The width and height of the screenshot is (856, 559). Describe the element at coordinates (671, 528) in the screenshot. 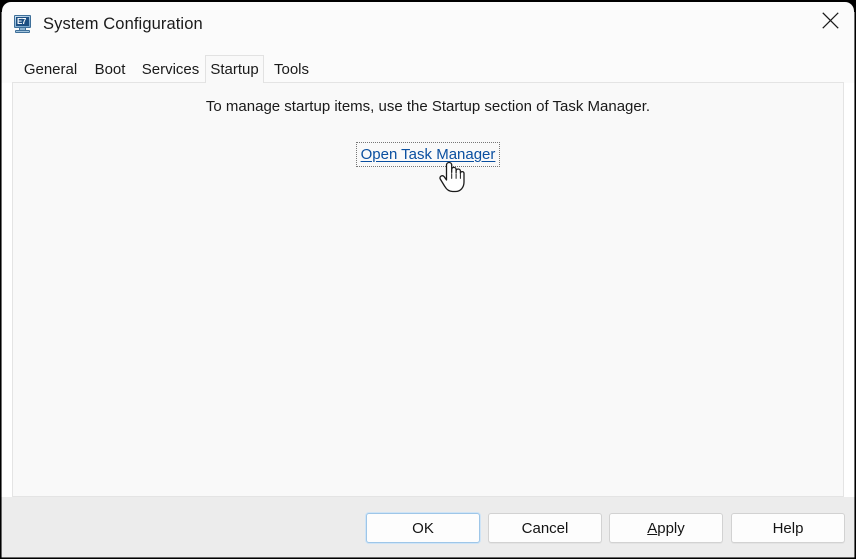

I see `apply-rest: pply` at that location.